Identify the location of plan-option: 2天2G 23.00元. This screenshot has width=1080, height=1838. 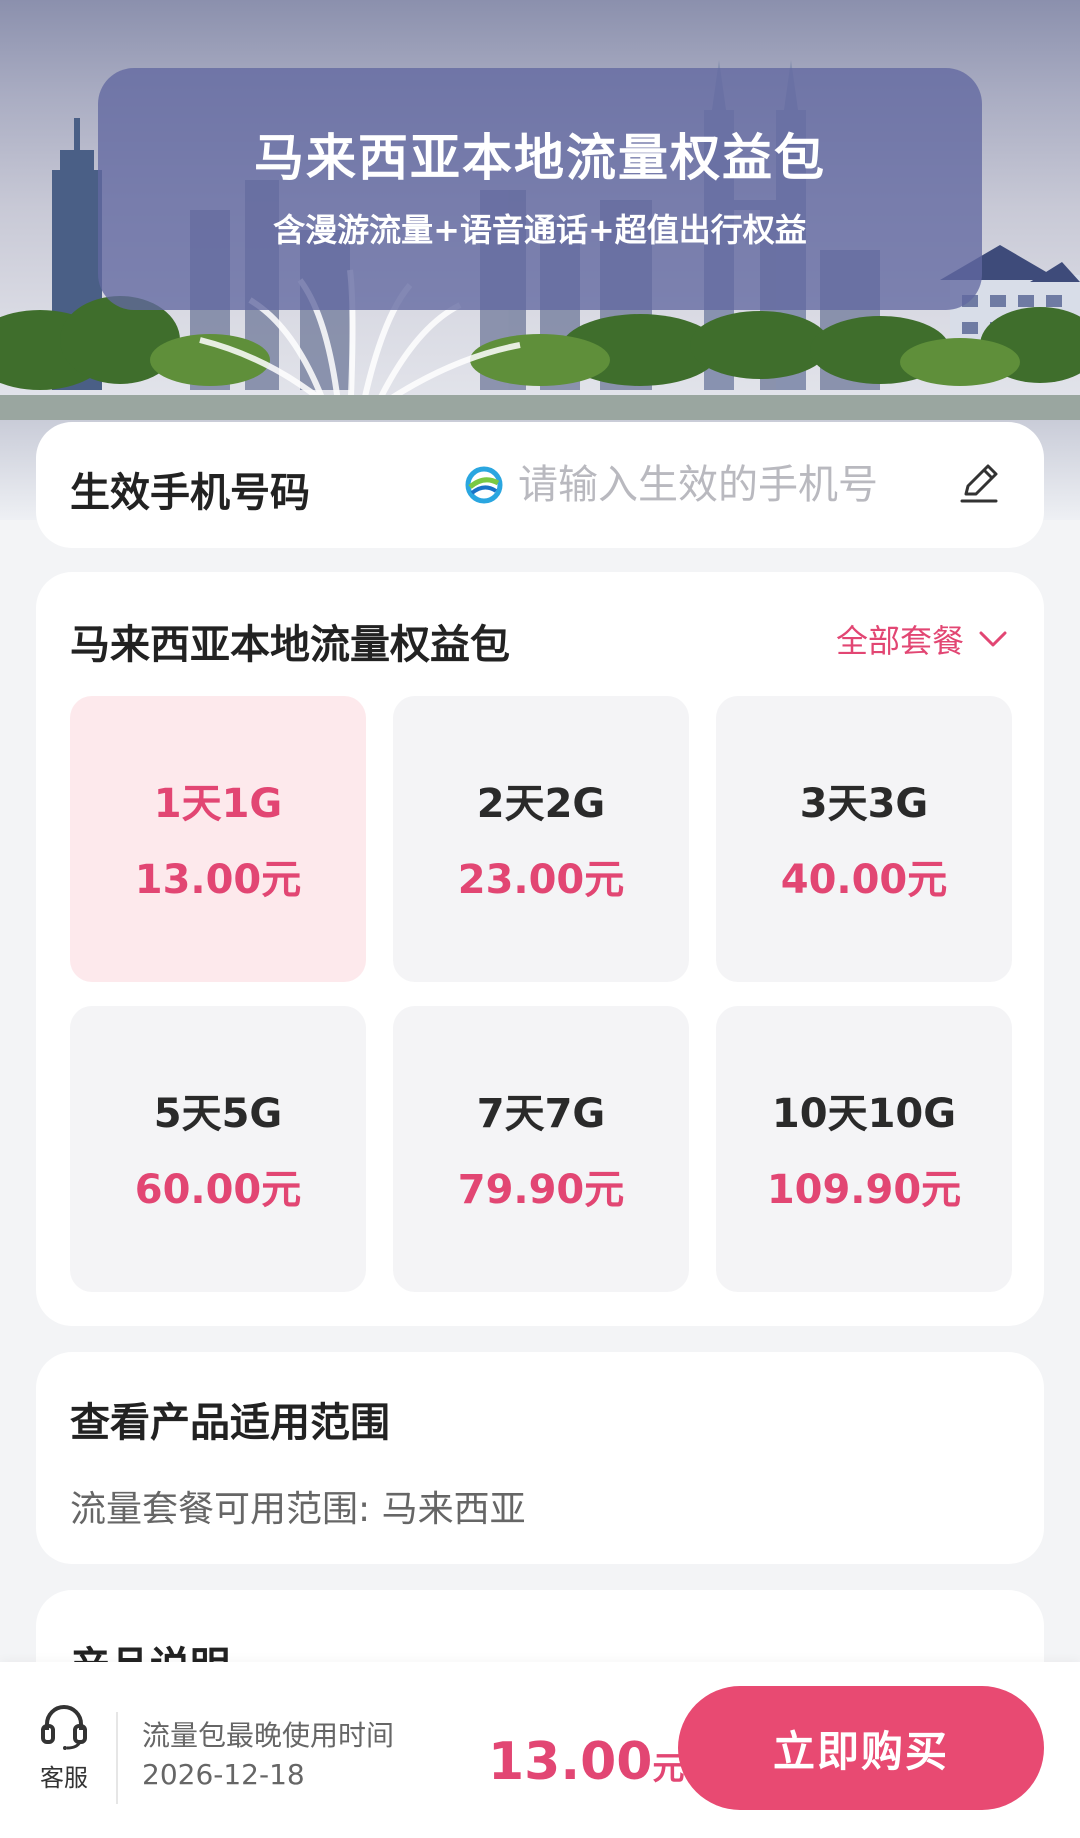
(541, 839).